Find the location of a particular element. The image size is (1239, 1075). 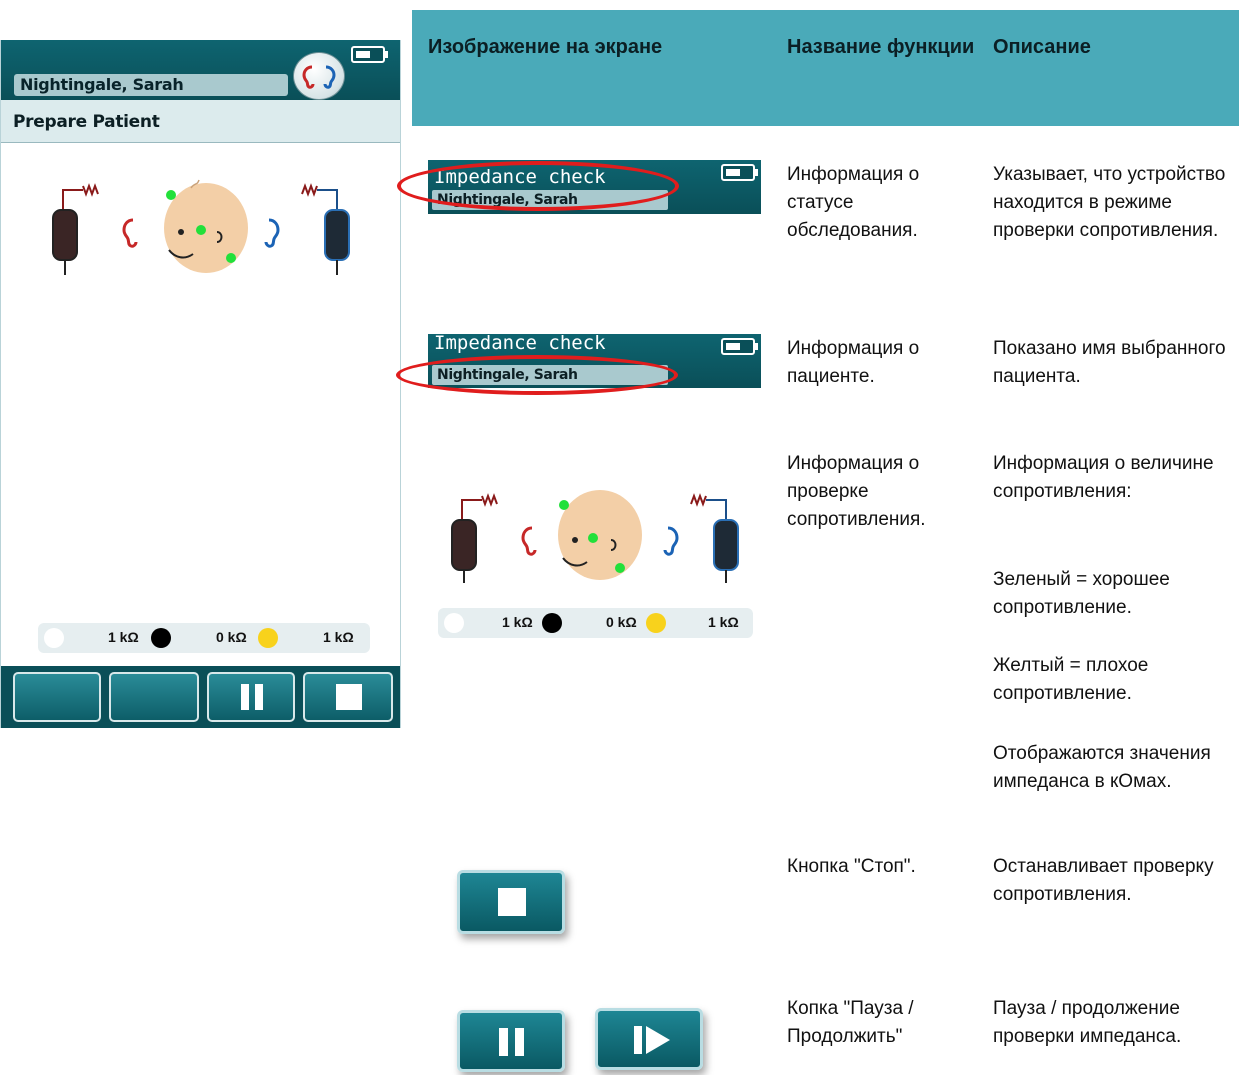

pause-button-sample is located at coordinates (511, 1041).